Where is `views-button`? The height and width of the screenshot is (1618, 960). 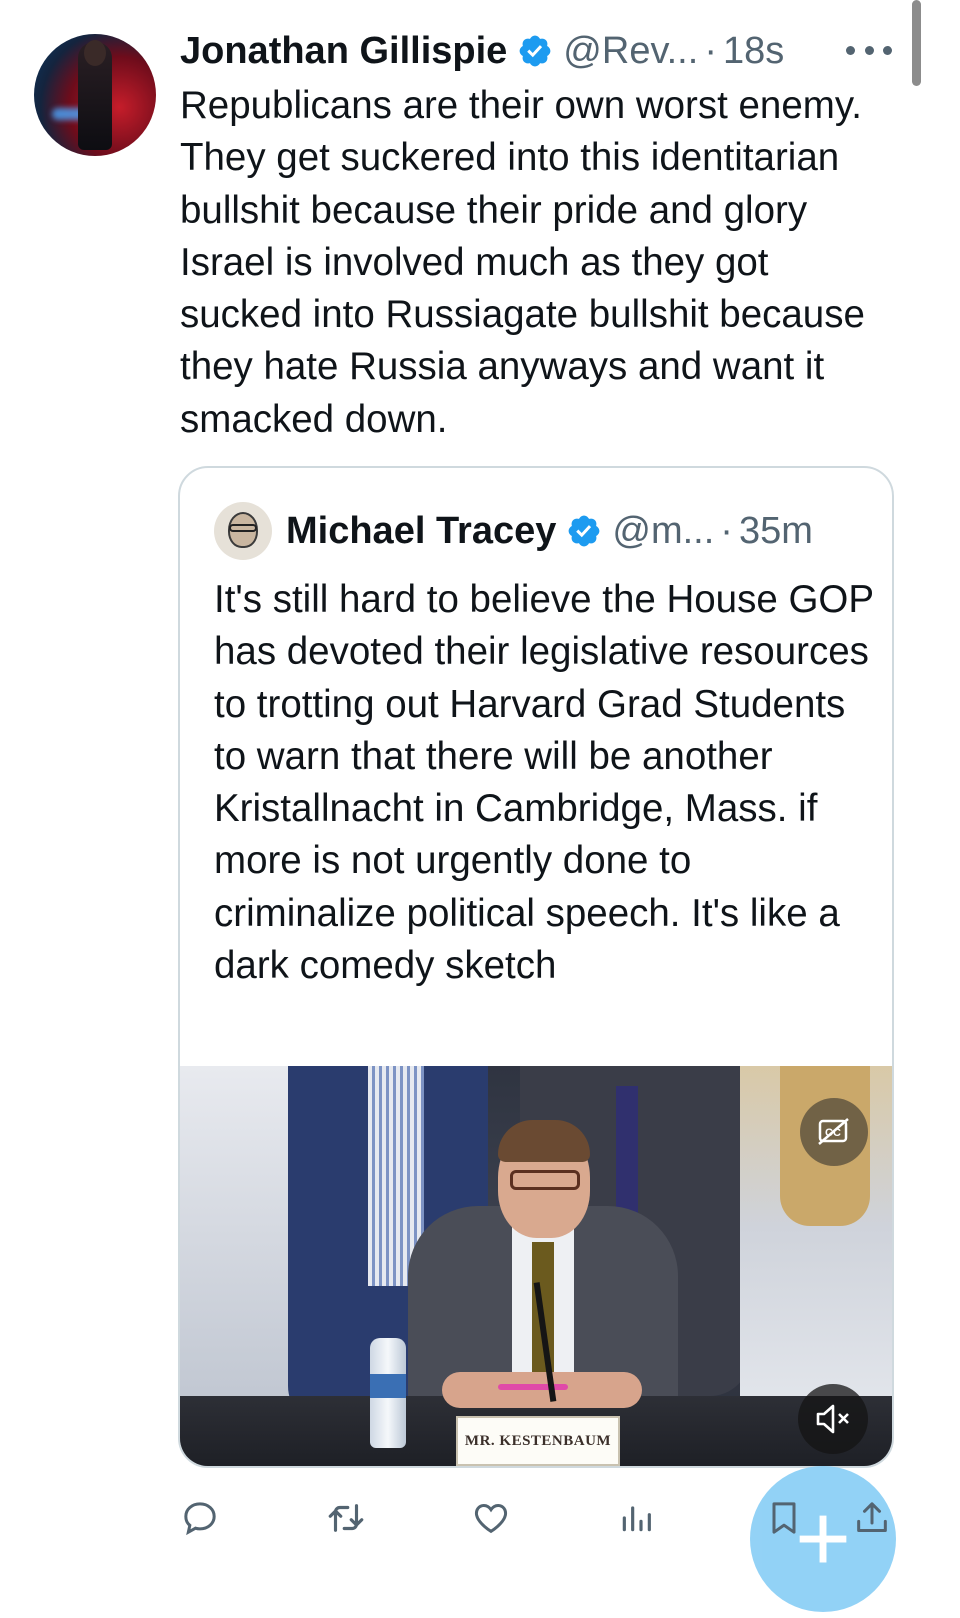
views-button is located at coordinates (636, 1518).